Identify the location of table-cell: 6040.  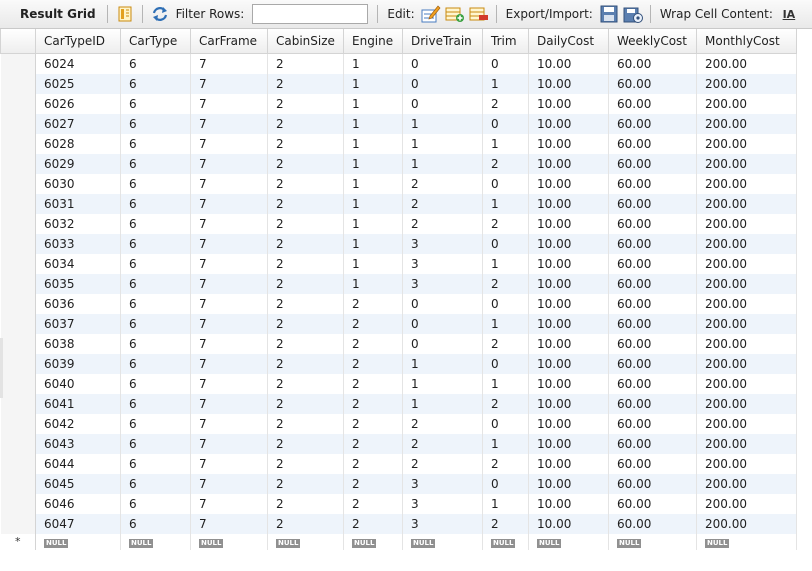
(78, 384).